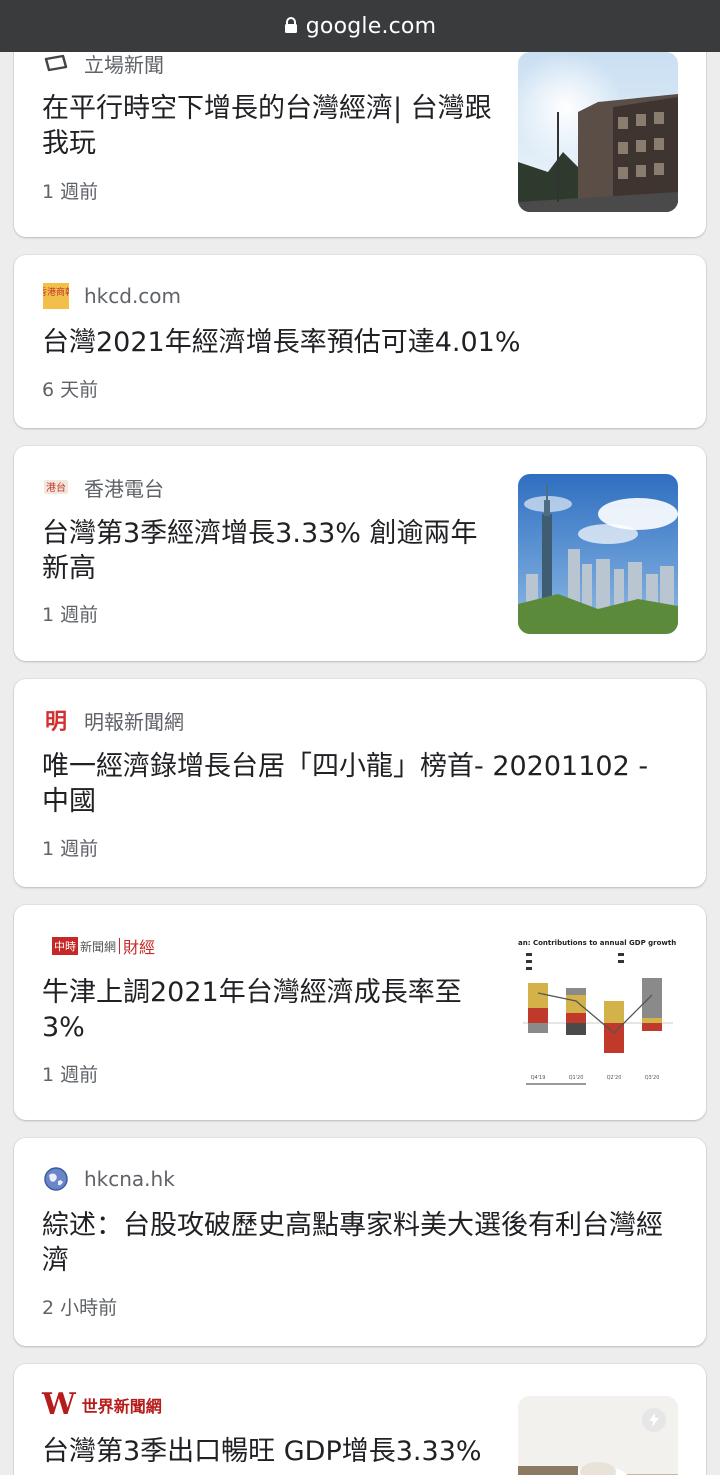  I want to click on mingpao-logo-text: 明, so click(56, 721).